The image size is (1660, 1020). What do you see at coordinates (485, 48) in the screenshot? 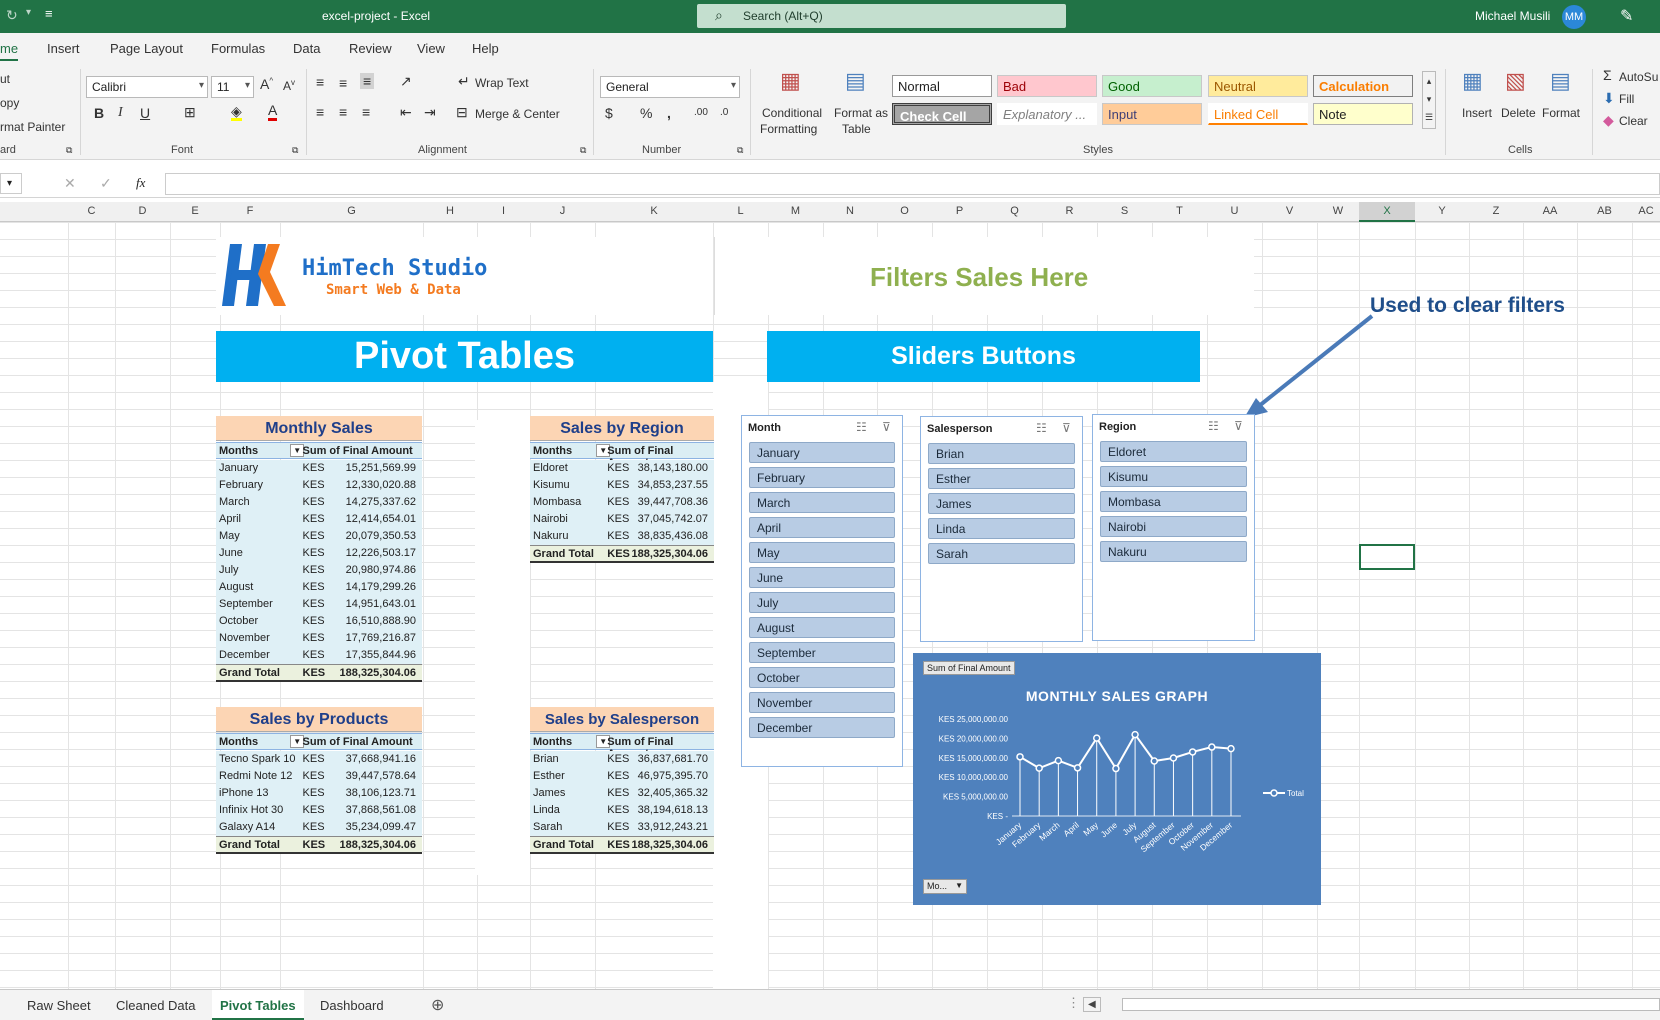
I see `tab-help: Help` at bounding box center [485, 48].